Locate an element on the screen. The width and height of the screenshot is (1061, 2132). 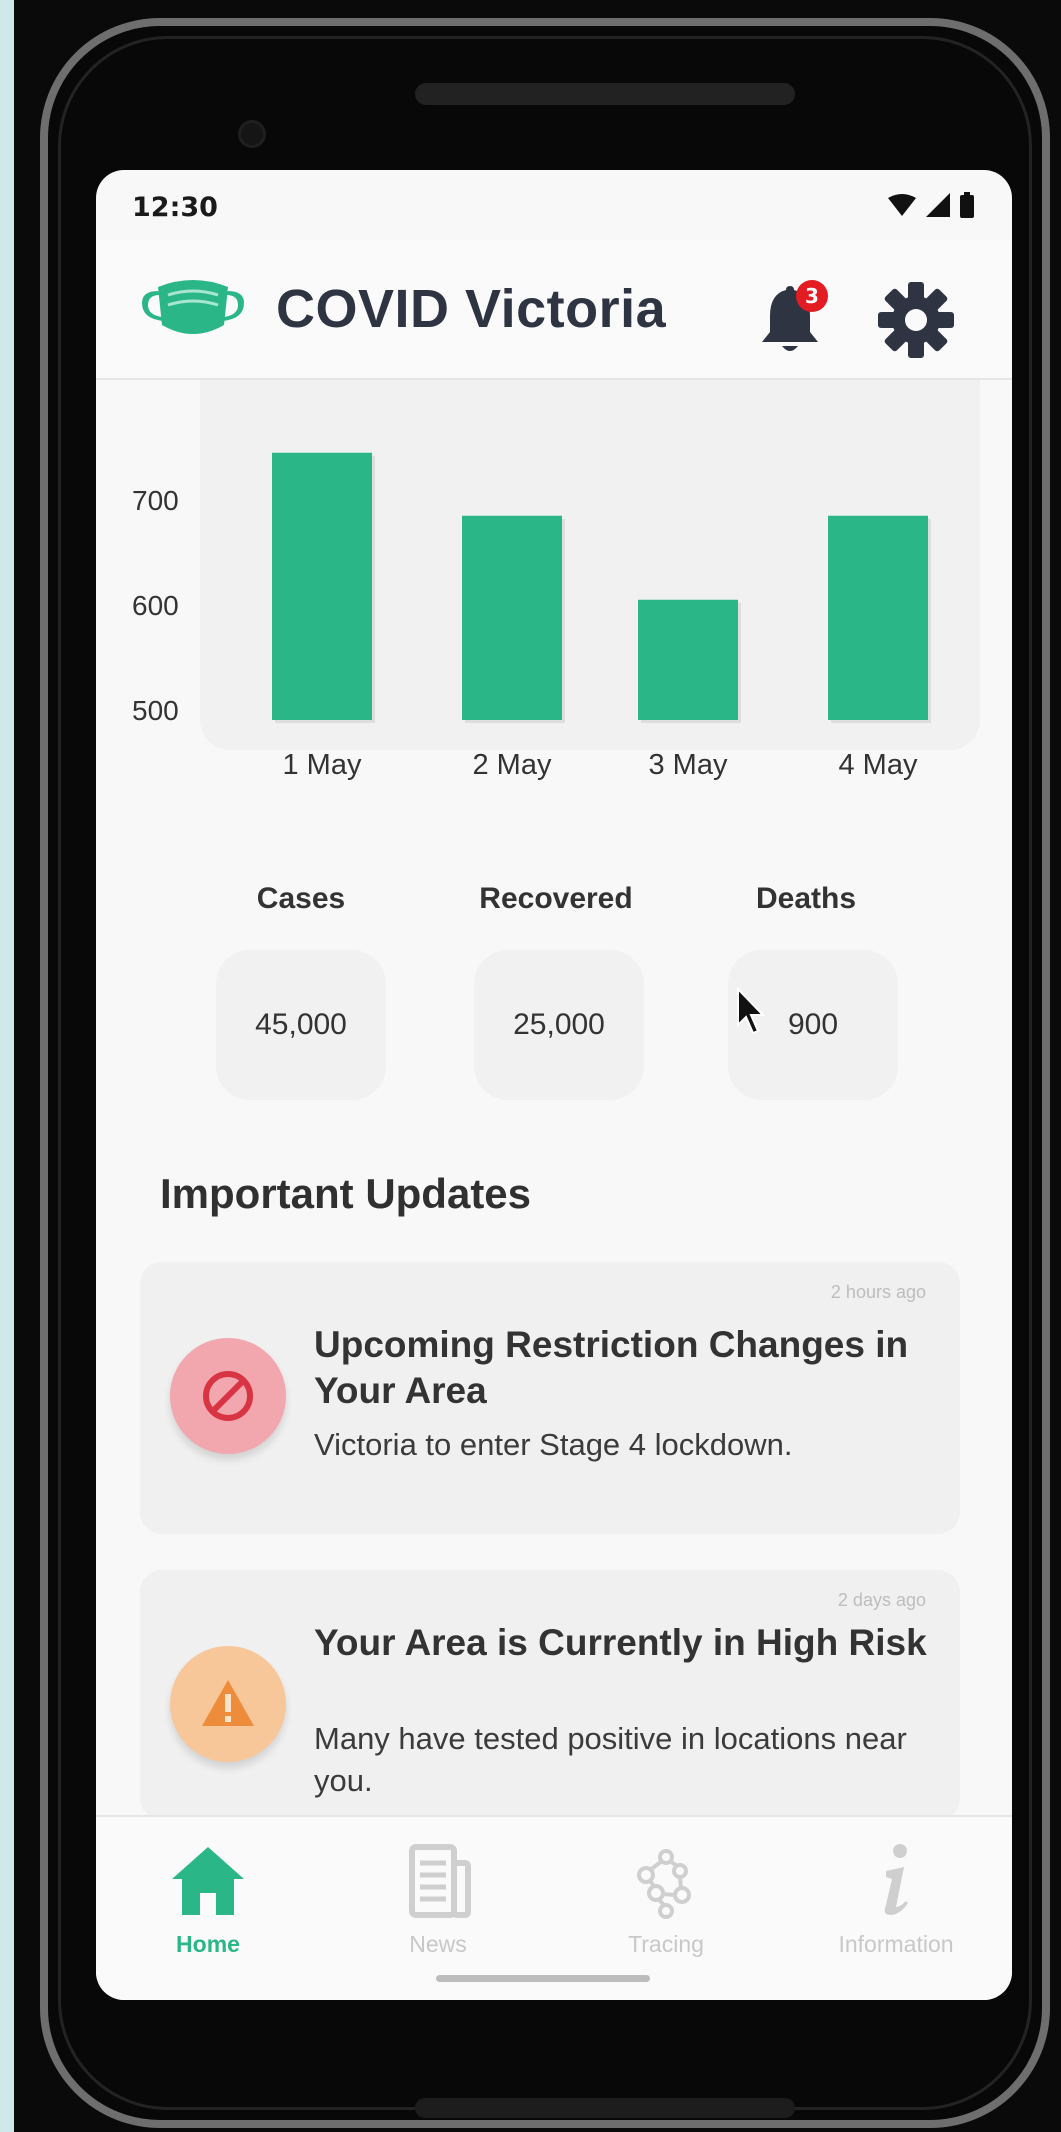
nav-label-home: Home is located at coordinates (208, 1944).